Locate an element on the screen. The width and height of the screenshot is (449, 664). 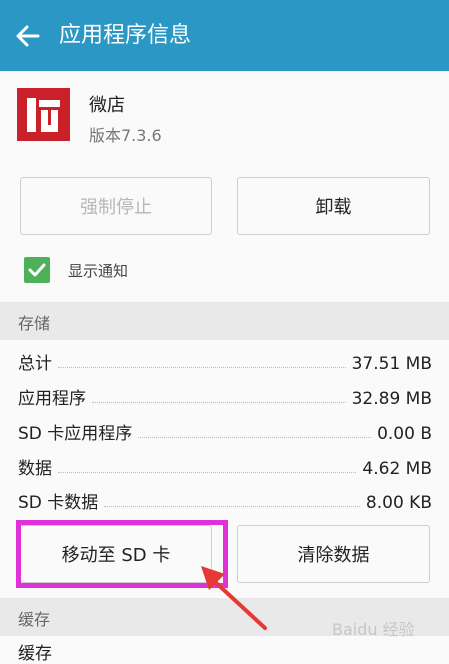
check-icon is located at coordinates (37, 270).